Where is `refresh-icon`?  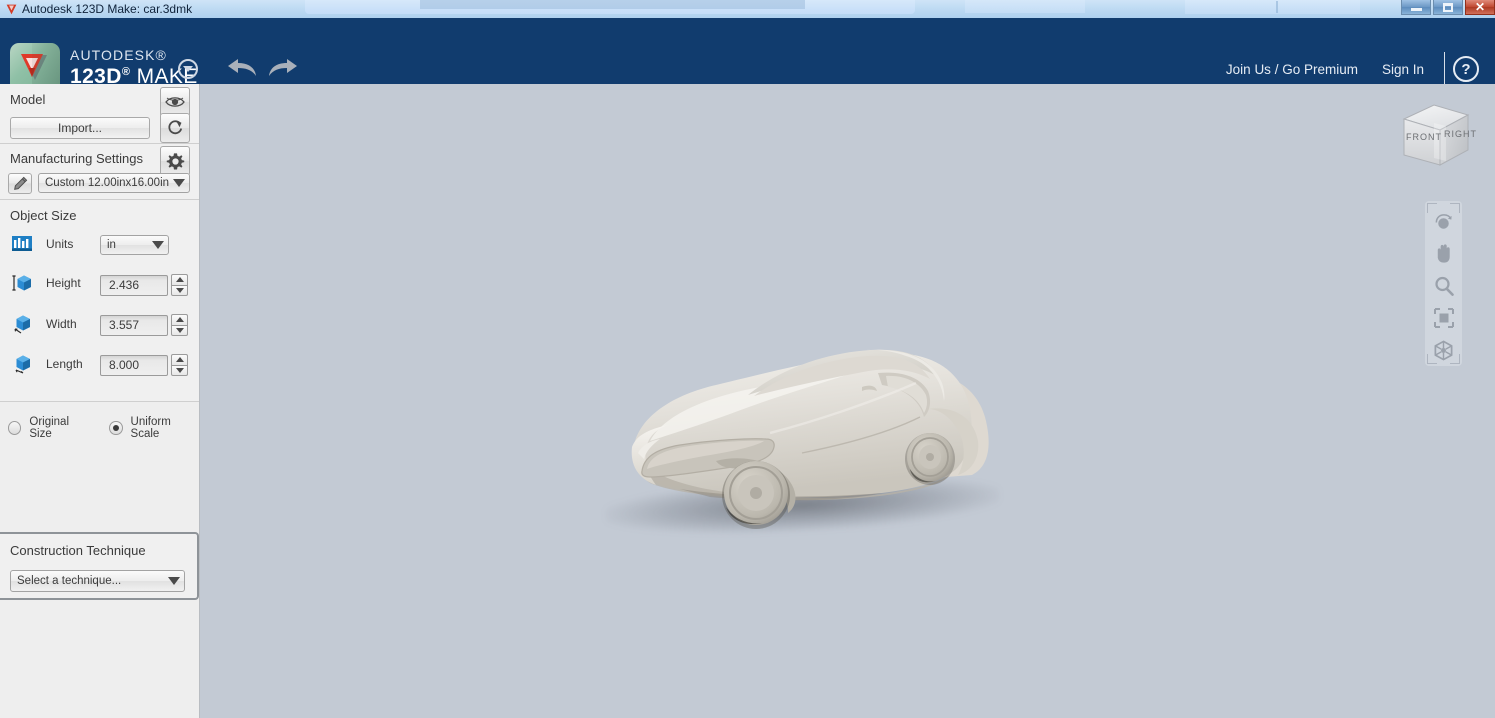
refresh-icon is located at coordinates (175, 127).